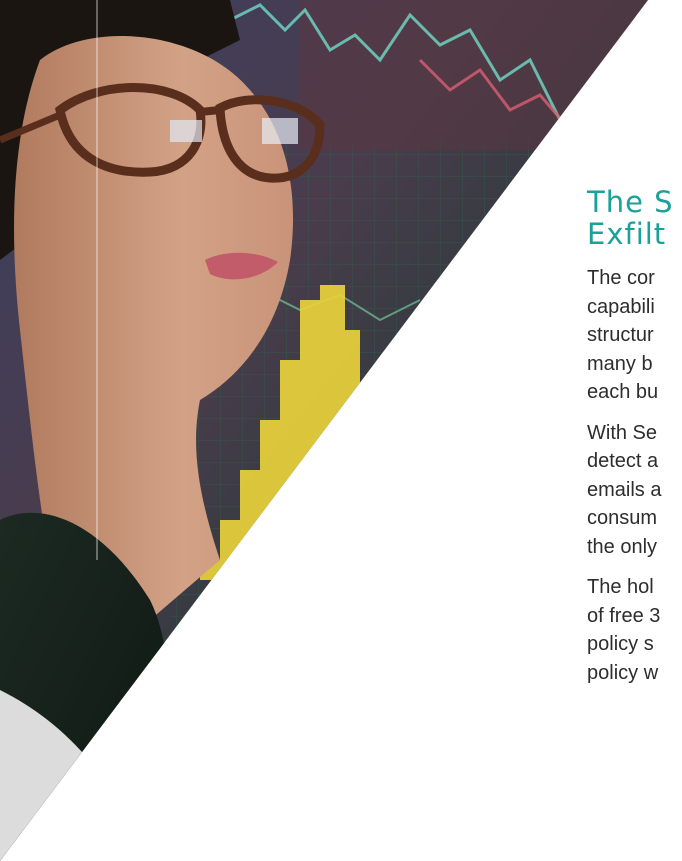 This screenshot has height=861, width=682. I want to click on heading-line: Exfilt, so click(627, 234).